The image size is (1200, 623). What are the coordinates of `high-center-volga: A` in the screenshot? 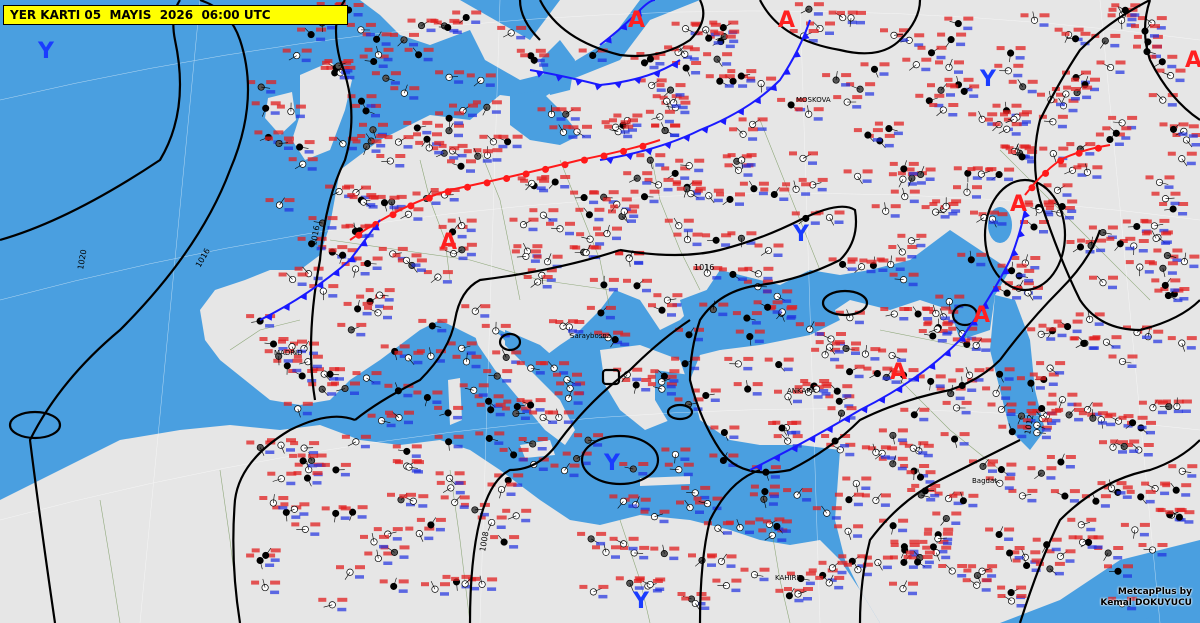 It's located at (1018, 204).